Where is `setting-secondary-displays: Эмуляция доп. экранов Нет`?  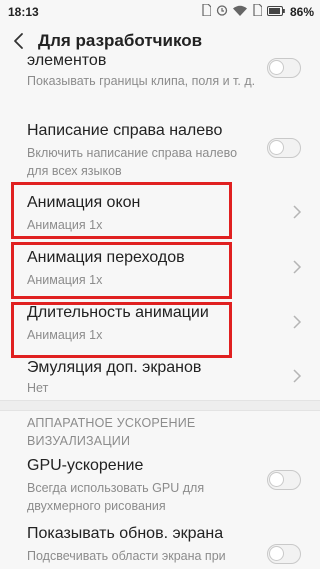
setting-secondary-displays: Эмуляция доп. экранов Нет is located at coordinates (160, 376).